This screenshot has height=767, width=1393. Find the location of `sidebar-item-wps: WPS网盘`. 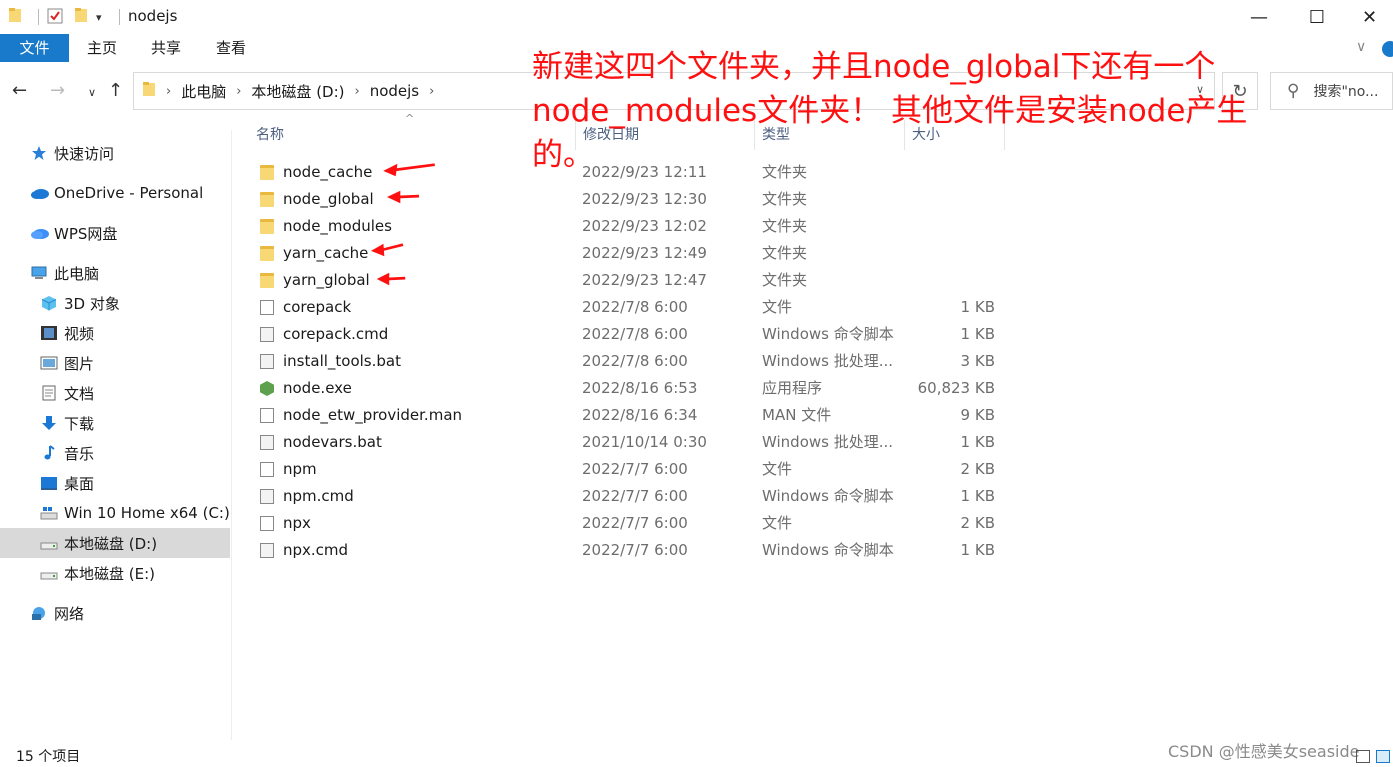

sidebar-item-wps: WPS网盘 is located at coordinates (145, 233).